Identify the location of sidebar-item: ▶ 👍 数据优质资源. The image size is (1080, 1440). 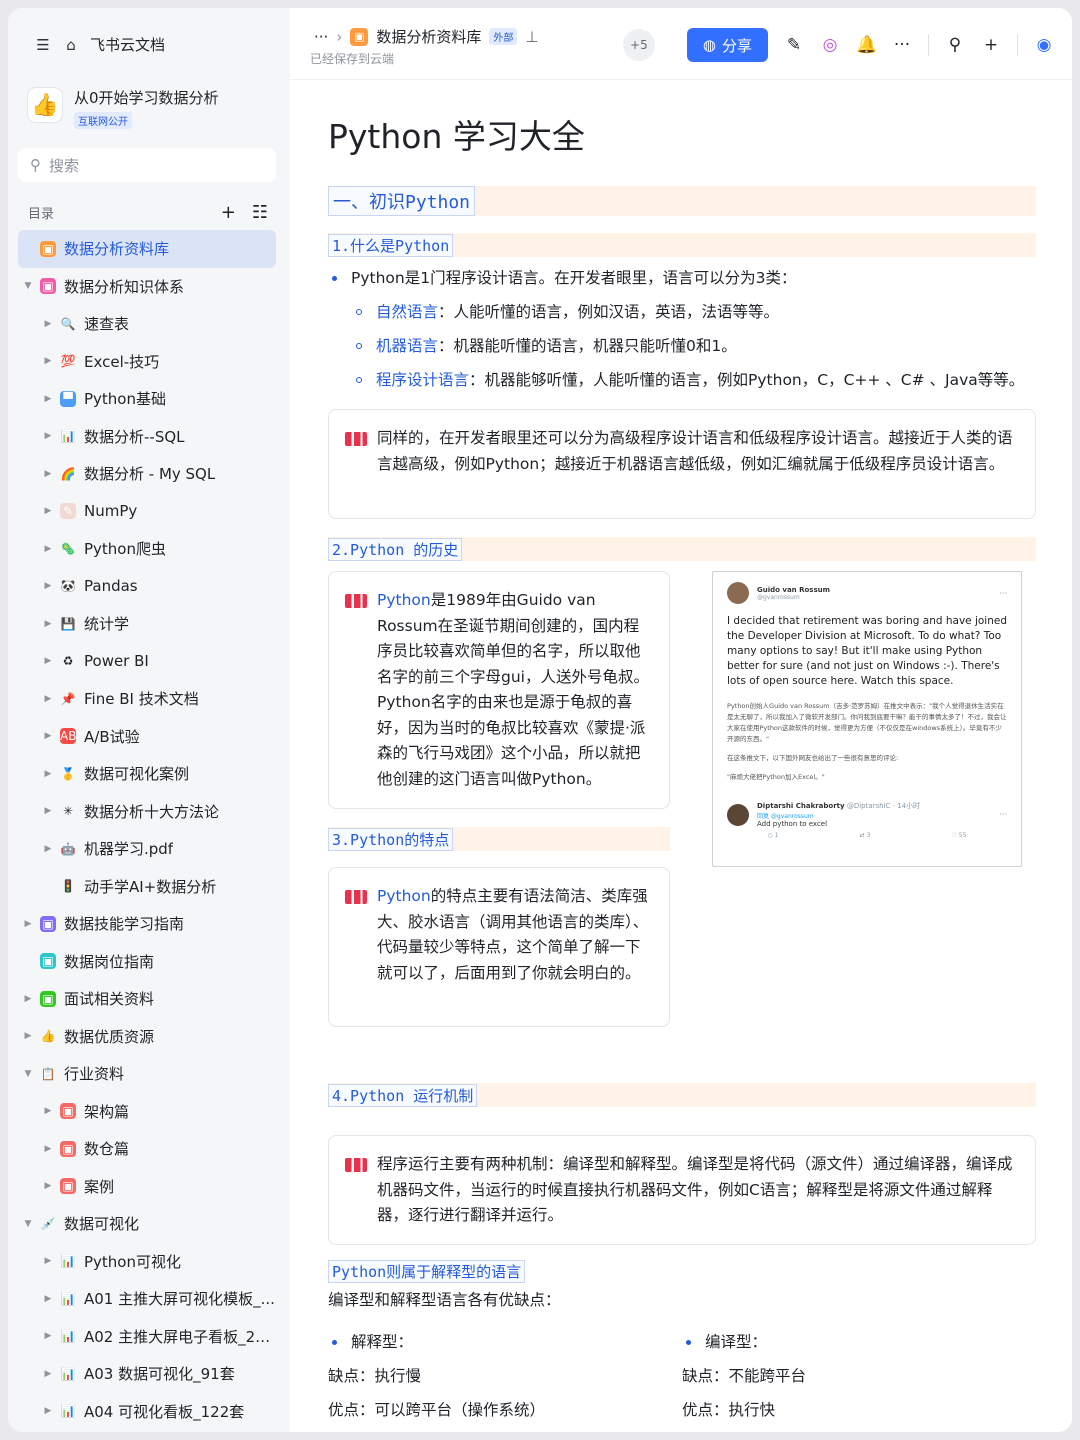
(147, 1037).